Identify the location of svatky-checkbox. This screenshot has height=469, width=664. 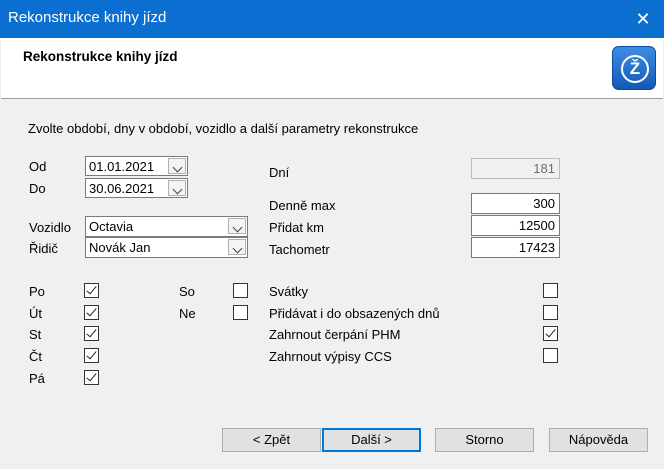
(550, 290).